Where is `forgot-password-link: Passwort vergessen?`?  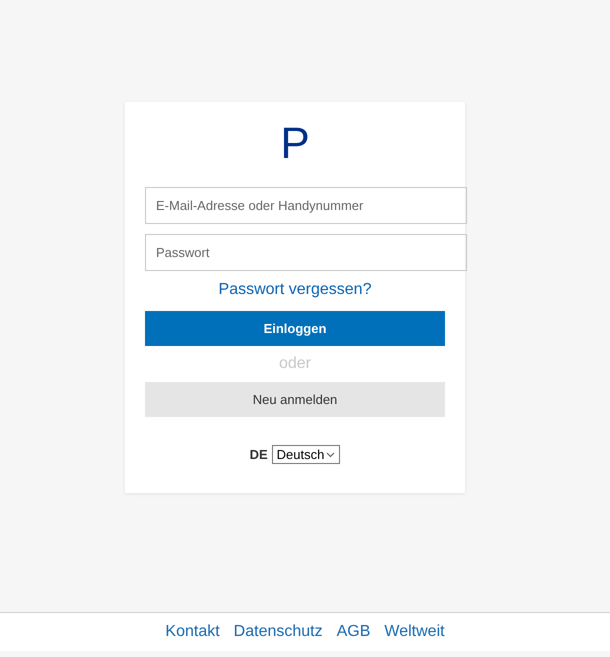
forgot-password-link: Passwort vergessen? is located at coordinates (295, 290).